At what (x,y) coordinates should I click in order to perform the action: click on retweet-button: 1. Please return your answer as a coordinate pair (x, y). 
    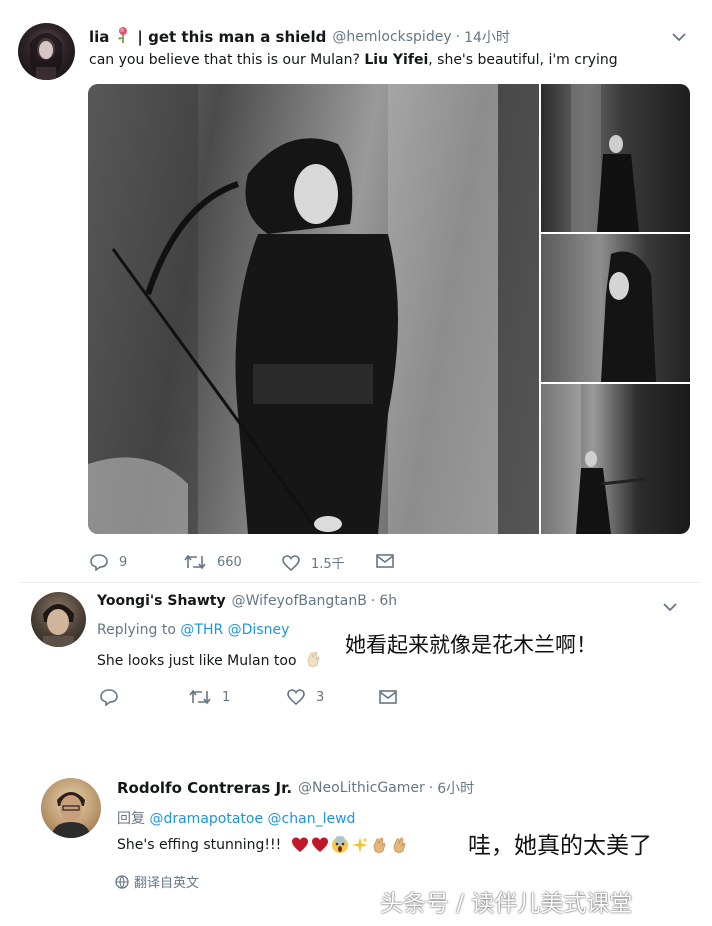
    Looking at the image, I should click on (209, 697).